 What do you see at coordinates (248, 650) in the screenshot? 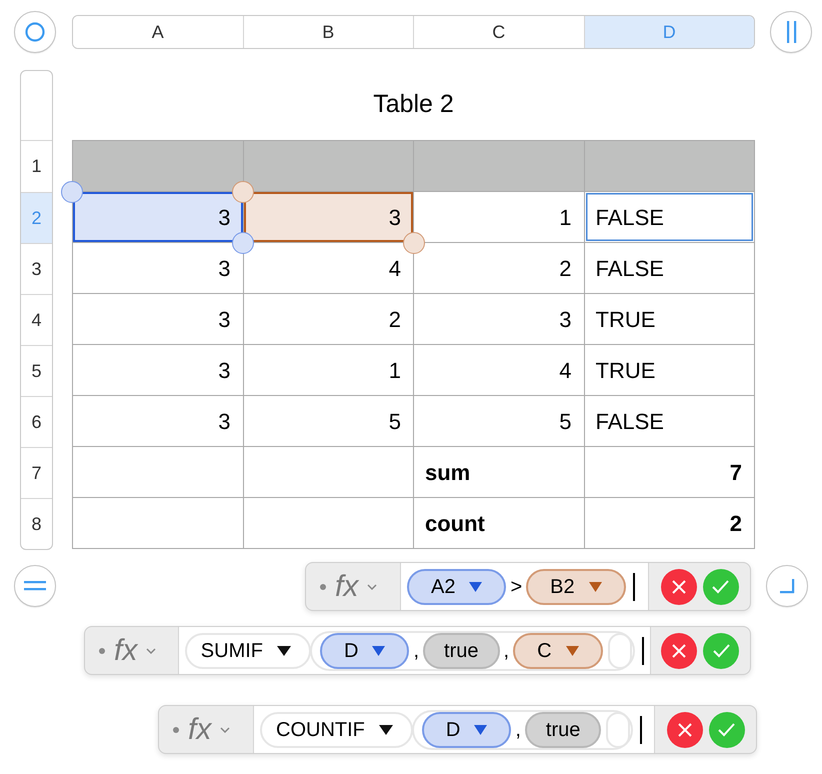
I see `function-token: SUMIF` at bounding box center [248, 650].